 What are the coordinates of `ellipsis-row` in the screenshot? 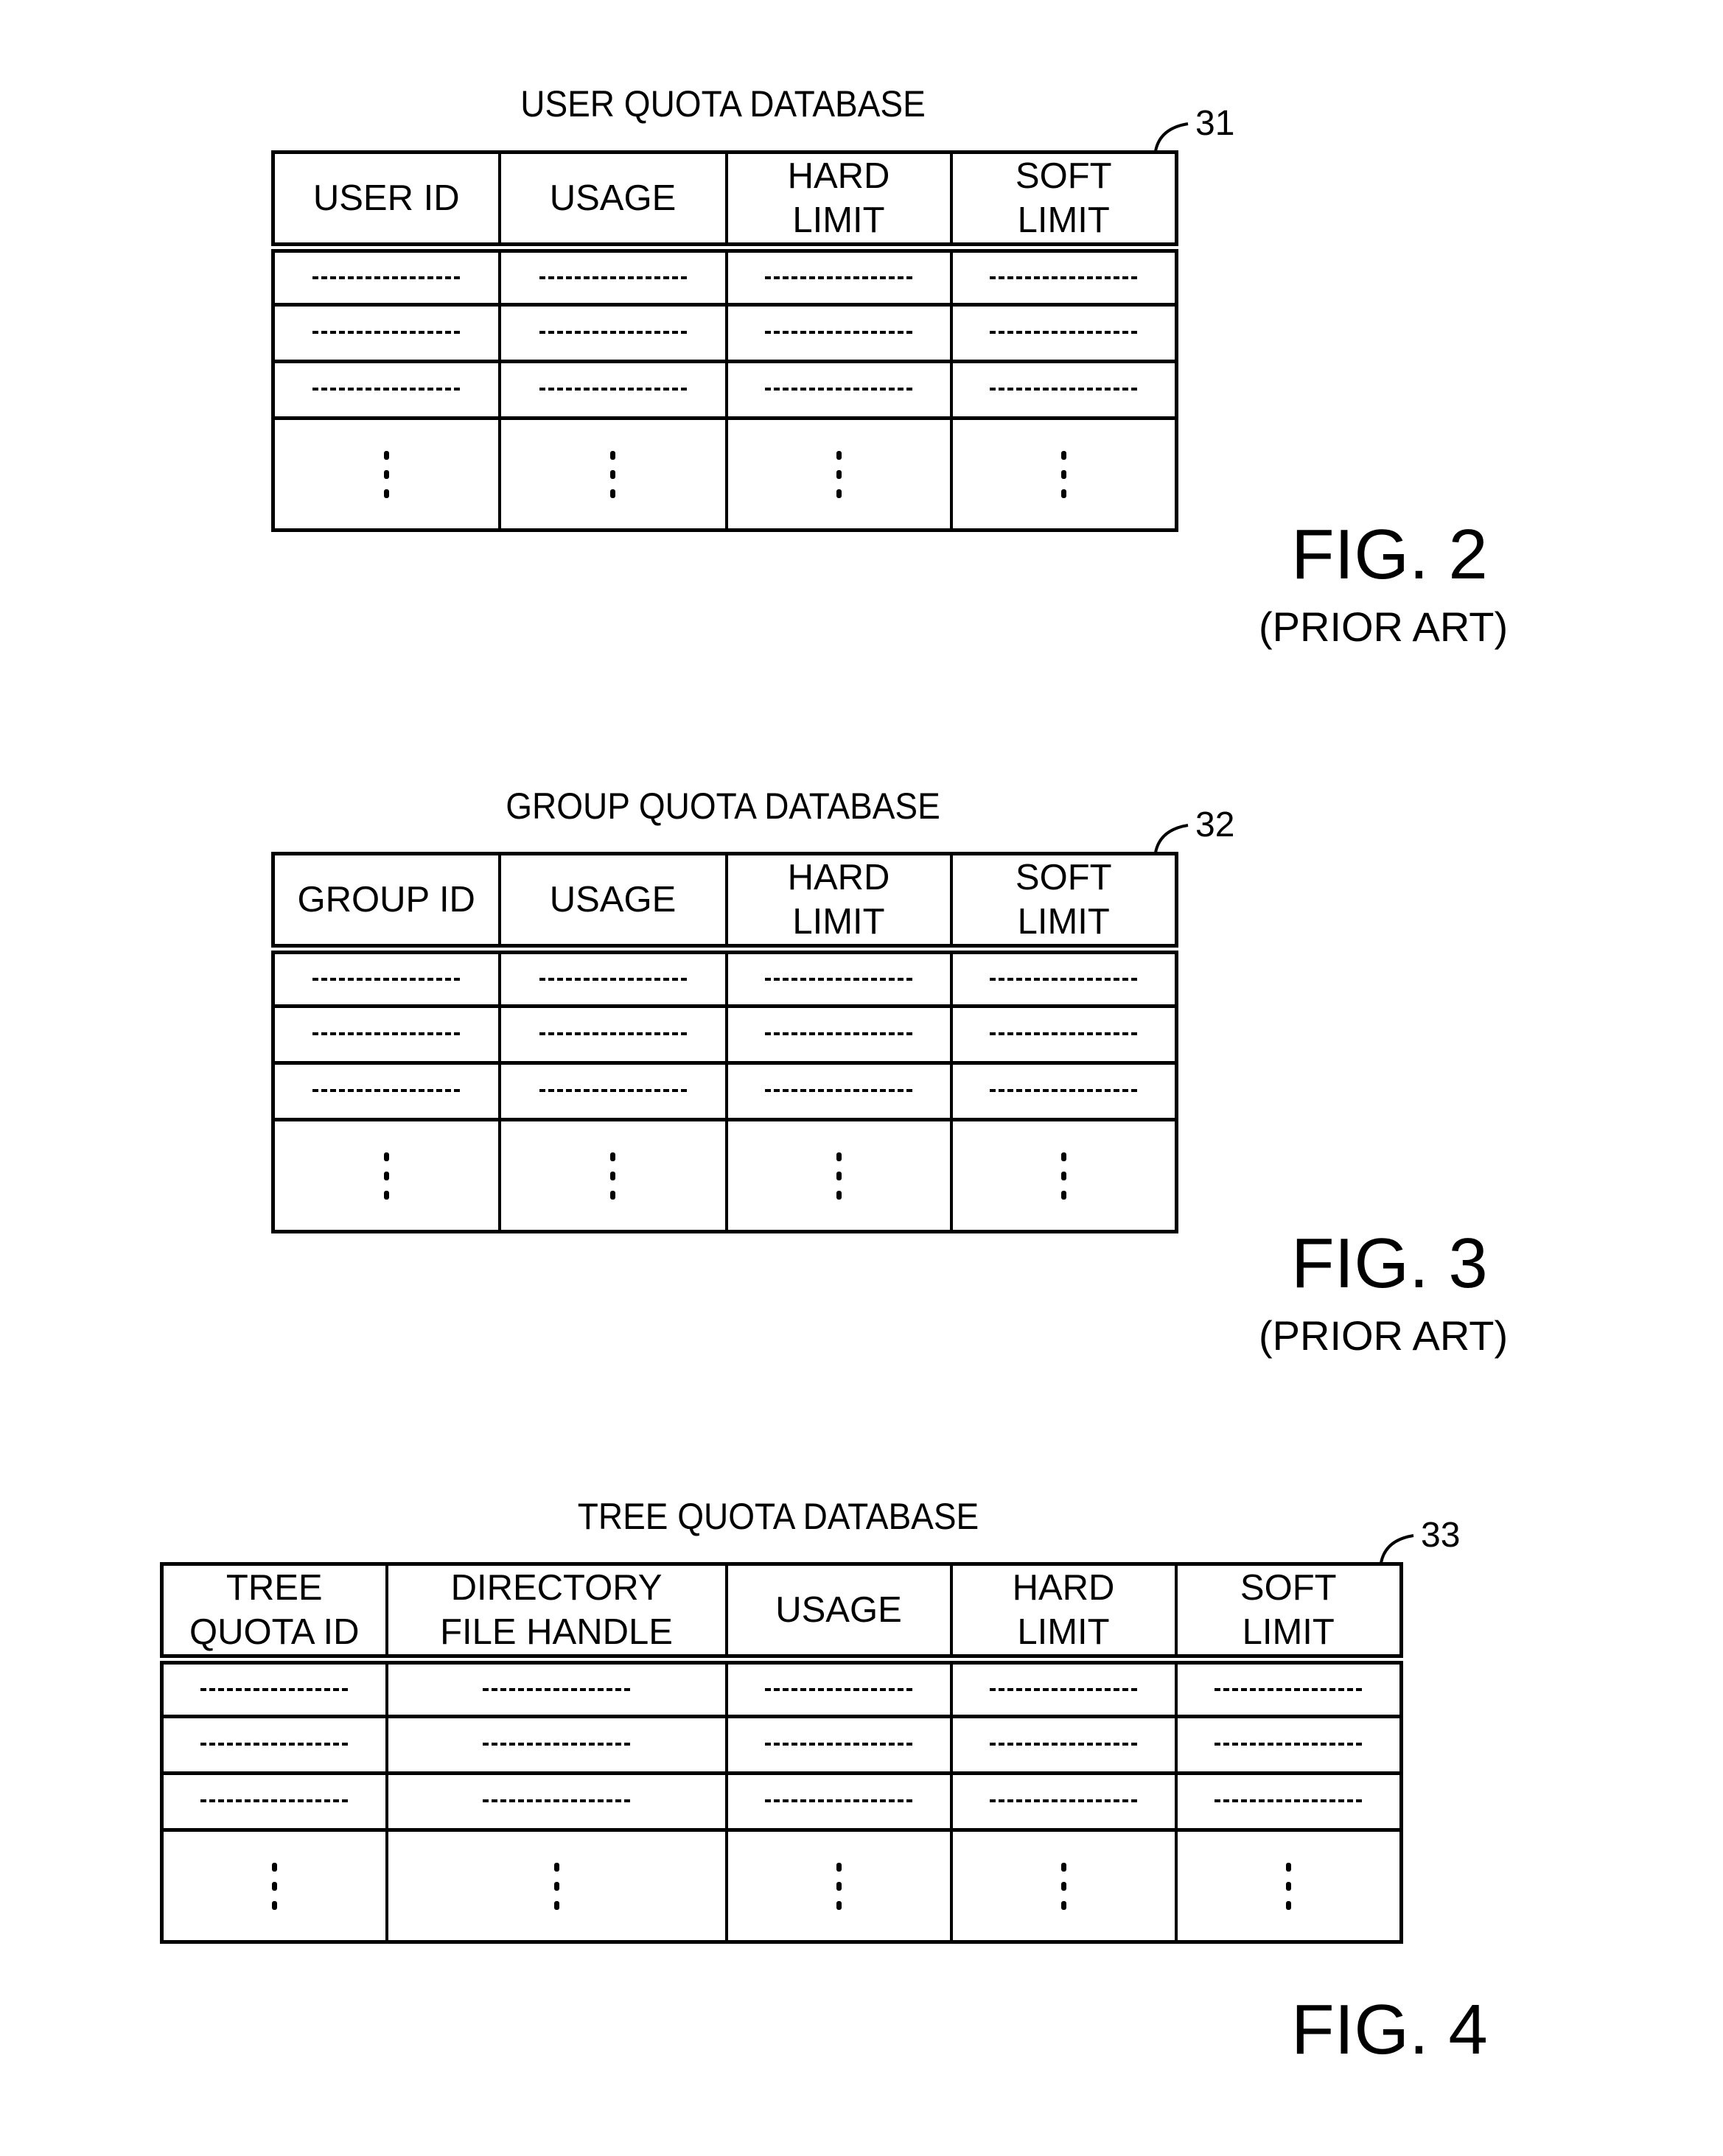 It's located at (724, 1175).